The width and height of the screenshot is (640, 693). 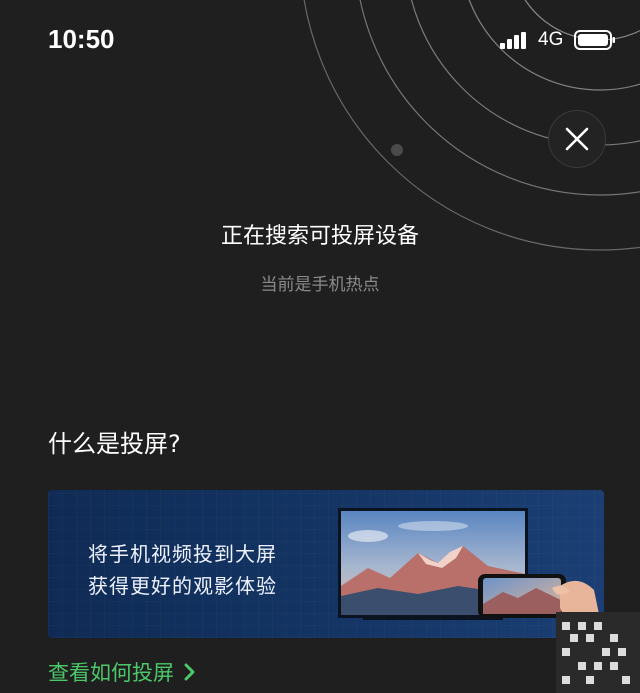 What do you see at coordinates (513, 40) in the screenshot?
I see `signal-icon` at bounding box center [513, 40].